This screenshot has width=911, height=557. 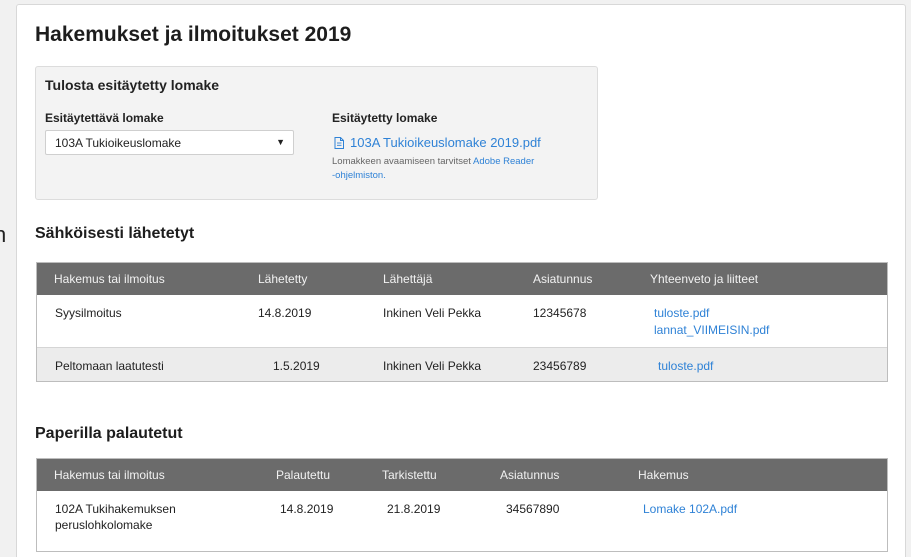 What do you see at coordinates (88, 313) in the screenshot?
I see `row-name: Syysilmoitus` at bounding box center [88, 313].